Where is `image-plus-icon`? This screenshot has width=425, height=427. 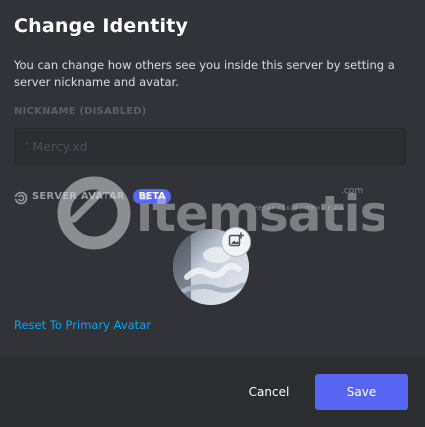
image-plus-icon is located at coordinates (236, 242).